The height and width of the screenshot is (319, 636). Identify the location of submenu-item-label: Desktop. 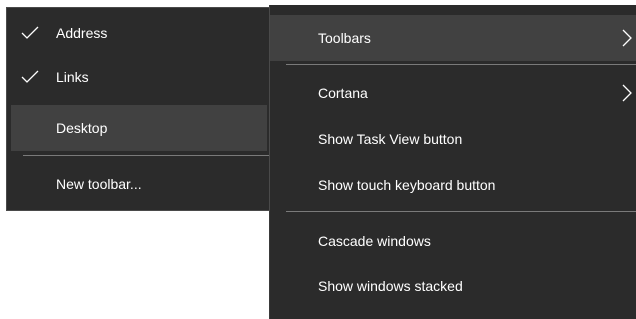
(82, 128).